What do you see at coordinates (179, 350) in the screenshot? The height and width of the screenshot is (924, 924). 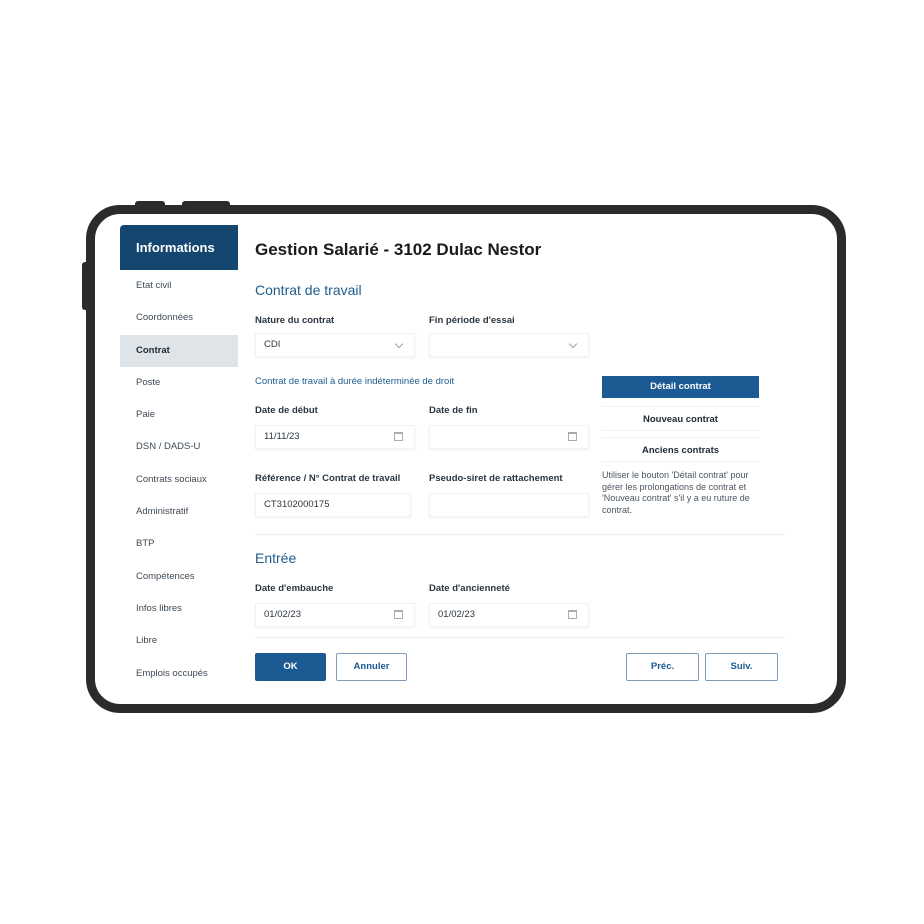 I see `sidebar-item-contrat: Contrat` at bounding box center [179, 350].